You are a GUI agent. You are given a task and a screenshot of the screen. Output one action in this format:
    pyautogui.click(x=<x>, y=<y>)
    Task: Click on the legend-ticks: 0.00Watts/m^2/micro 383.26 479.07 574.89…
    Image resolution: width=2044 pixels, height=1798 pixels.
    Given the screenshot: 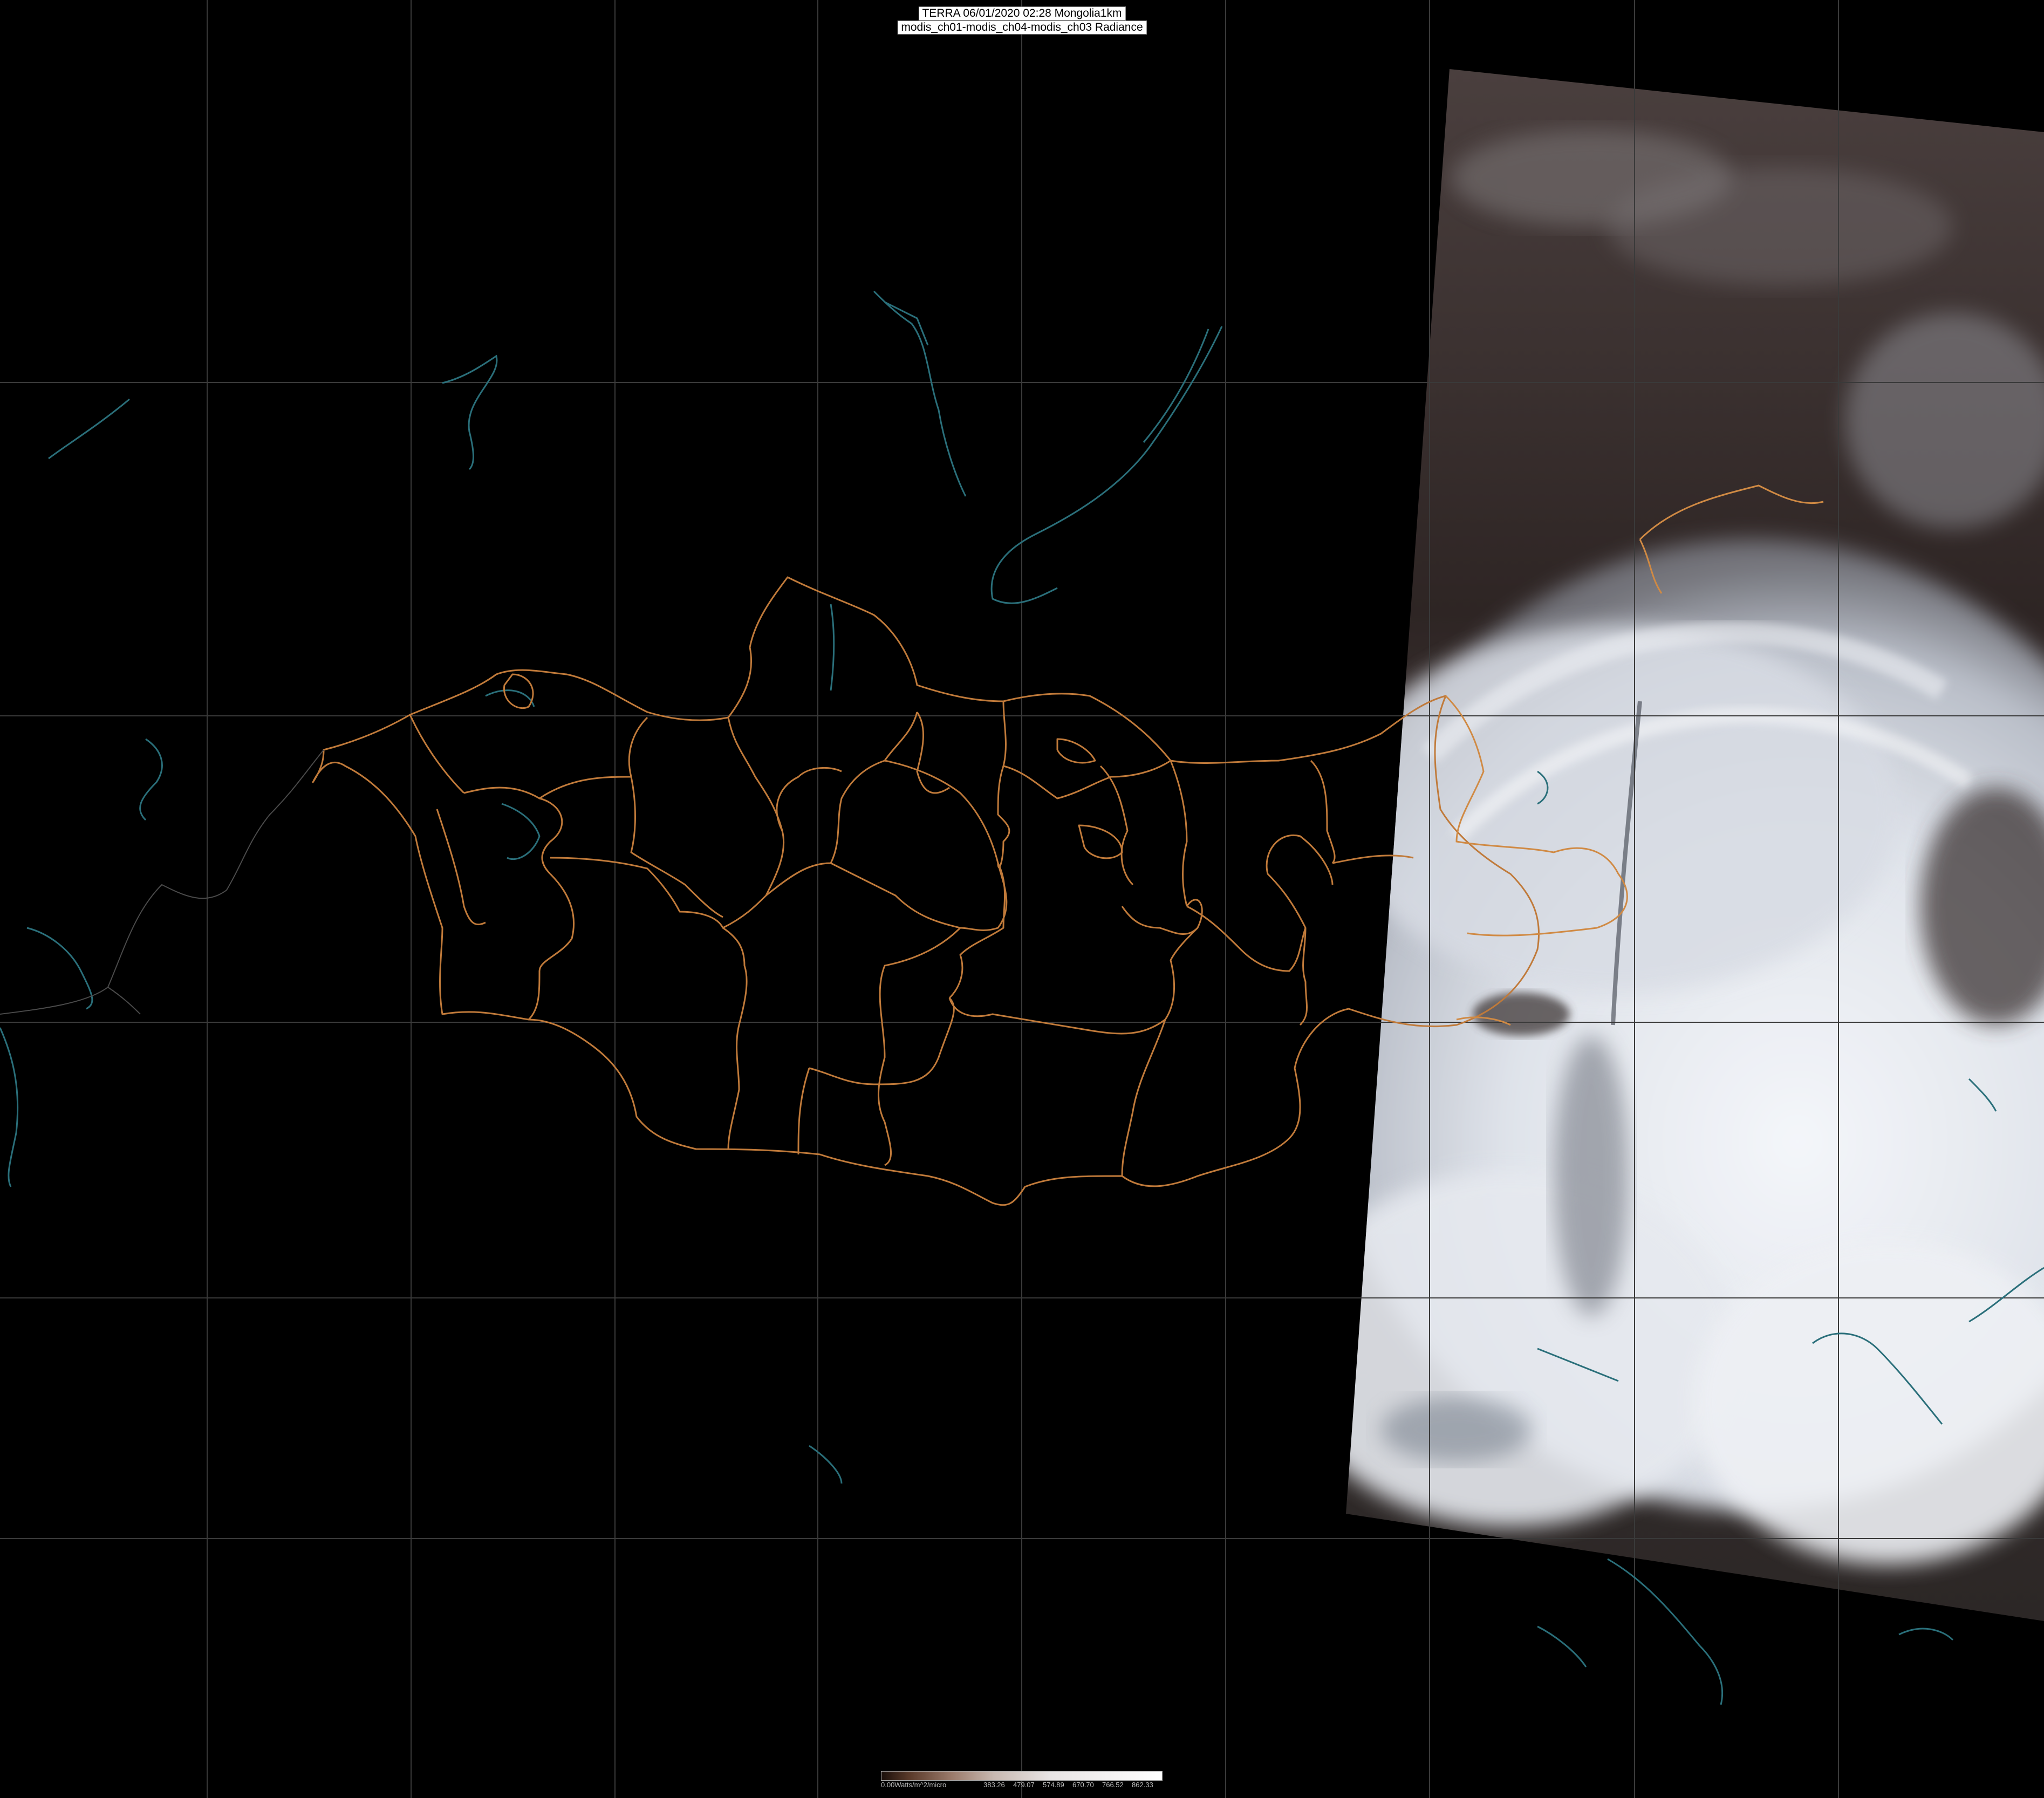 What is the action you would take?
    pyautogui.click(x=1021, y=1785)
    